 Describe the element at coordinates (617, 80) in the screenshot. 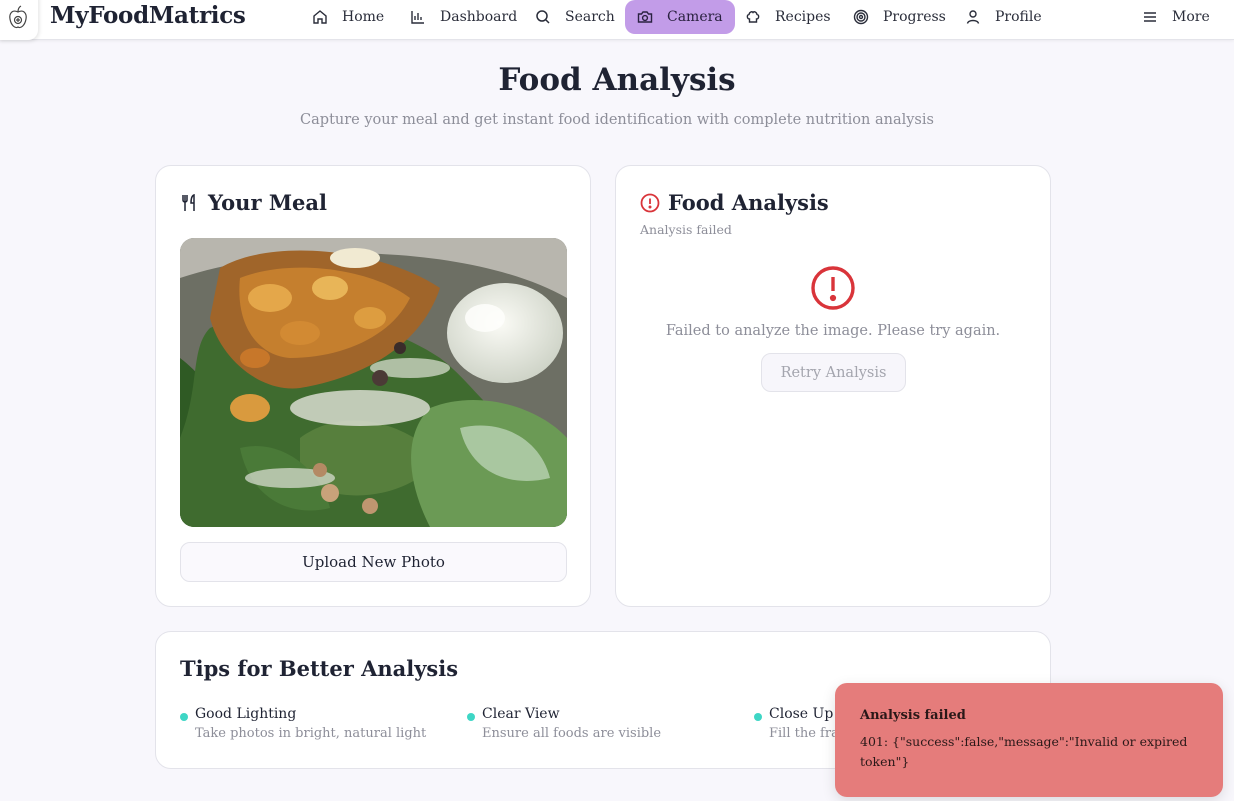

I see `page-title: Food Analysis` at that location.